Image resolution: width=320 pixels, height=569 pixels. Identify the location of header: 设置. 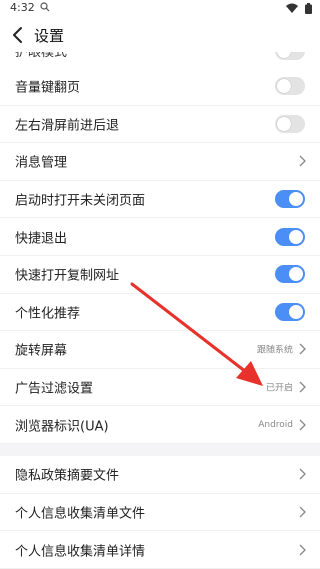
(160, 36).